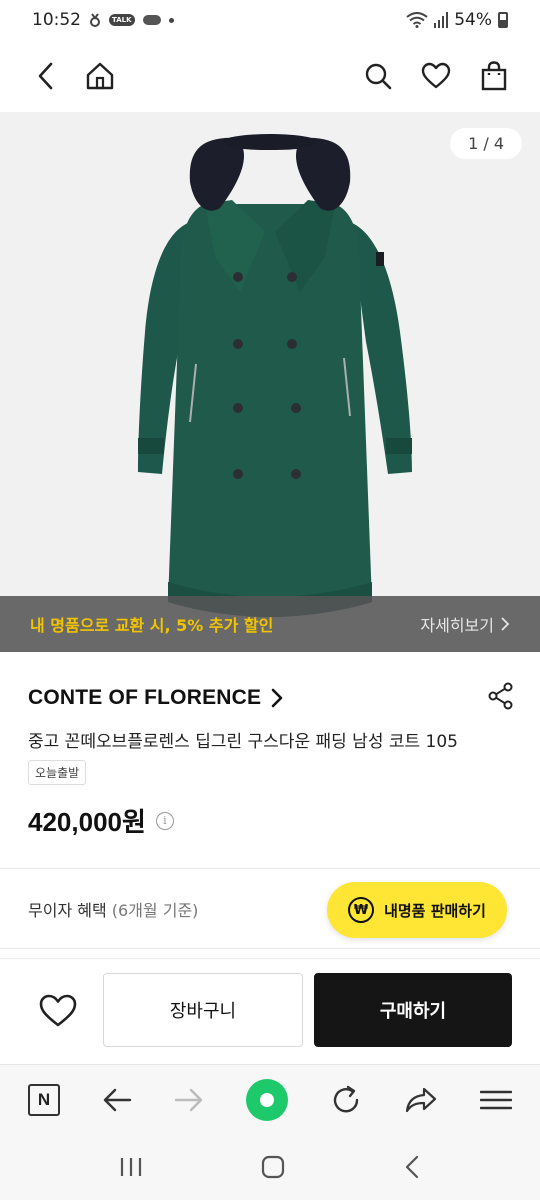 The width and height of the screenshot is (540, 1200). I want to click on promo-text: 내 명품으로 교환 시, 5% 추가 할인, so click(152, 625).